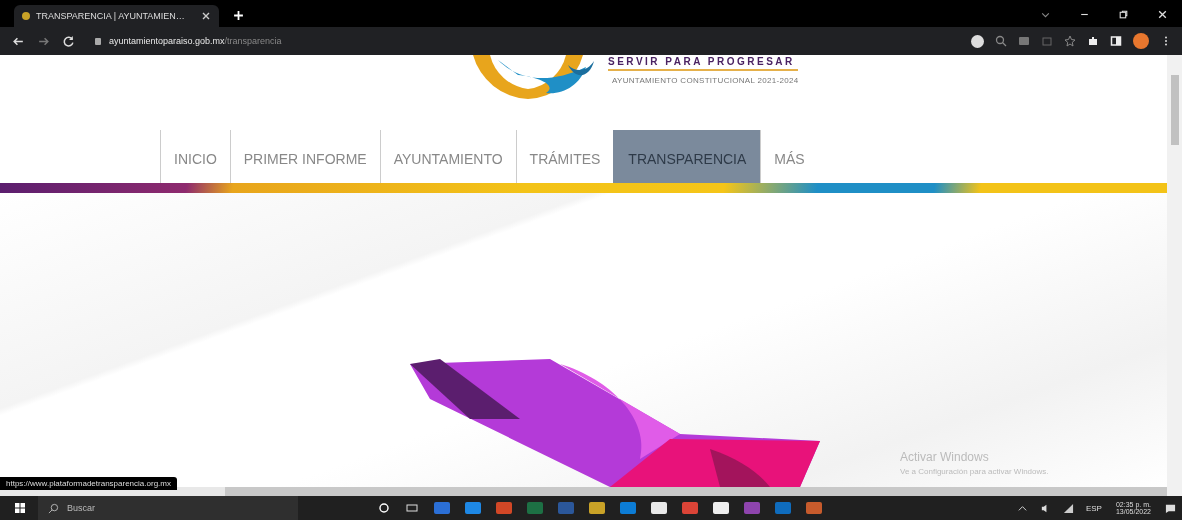 The image size is (1182, 520). Describe the element at coordinates (1001, 41) in the screenshot. I see `zoom-icon` at that location.